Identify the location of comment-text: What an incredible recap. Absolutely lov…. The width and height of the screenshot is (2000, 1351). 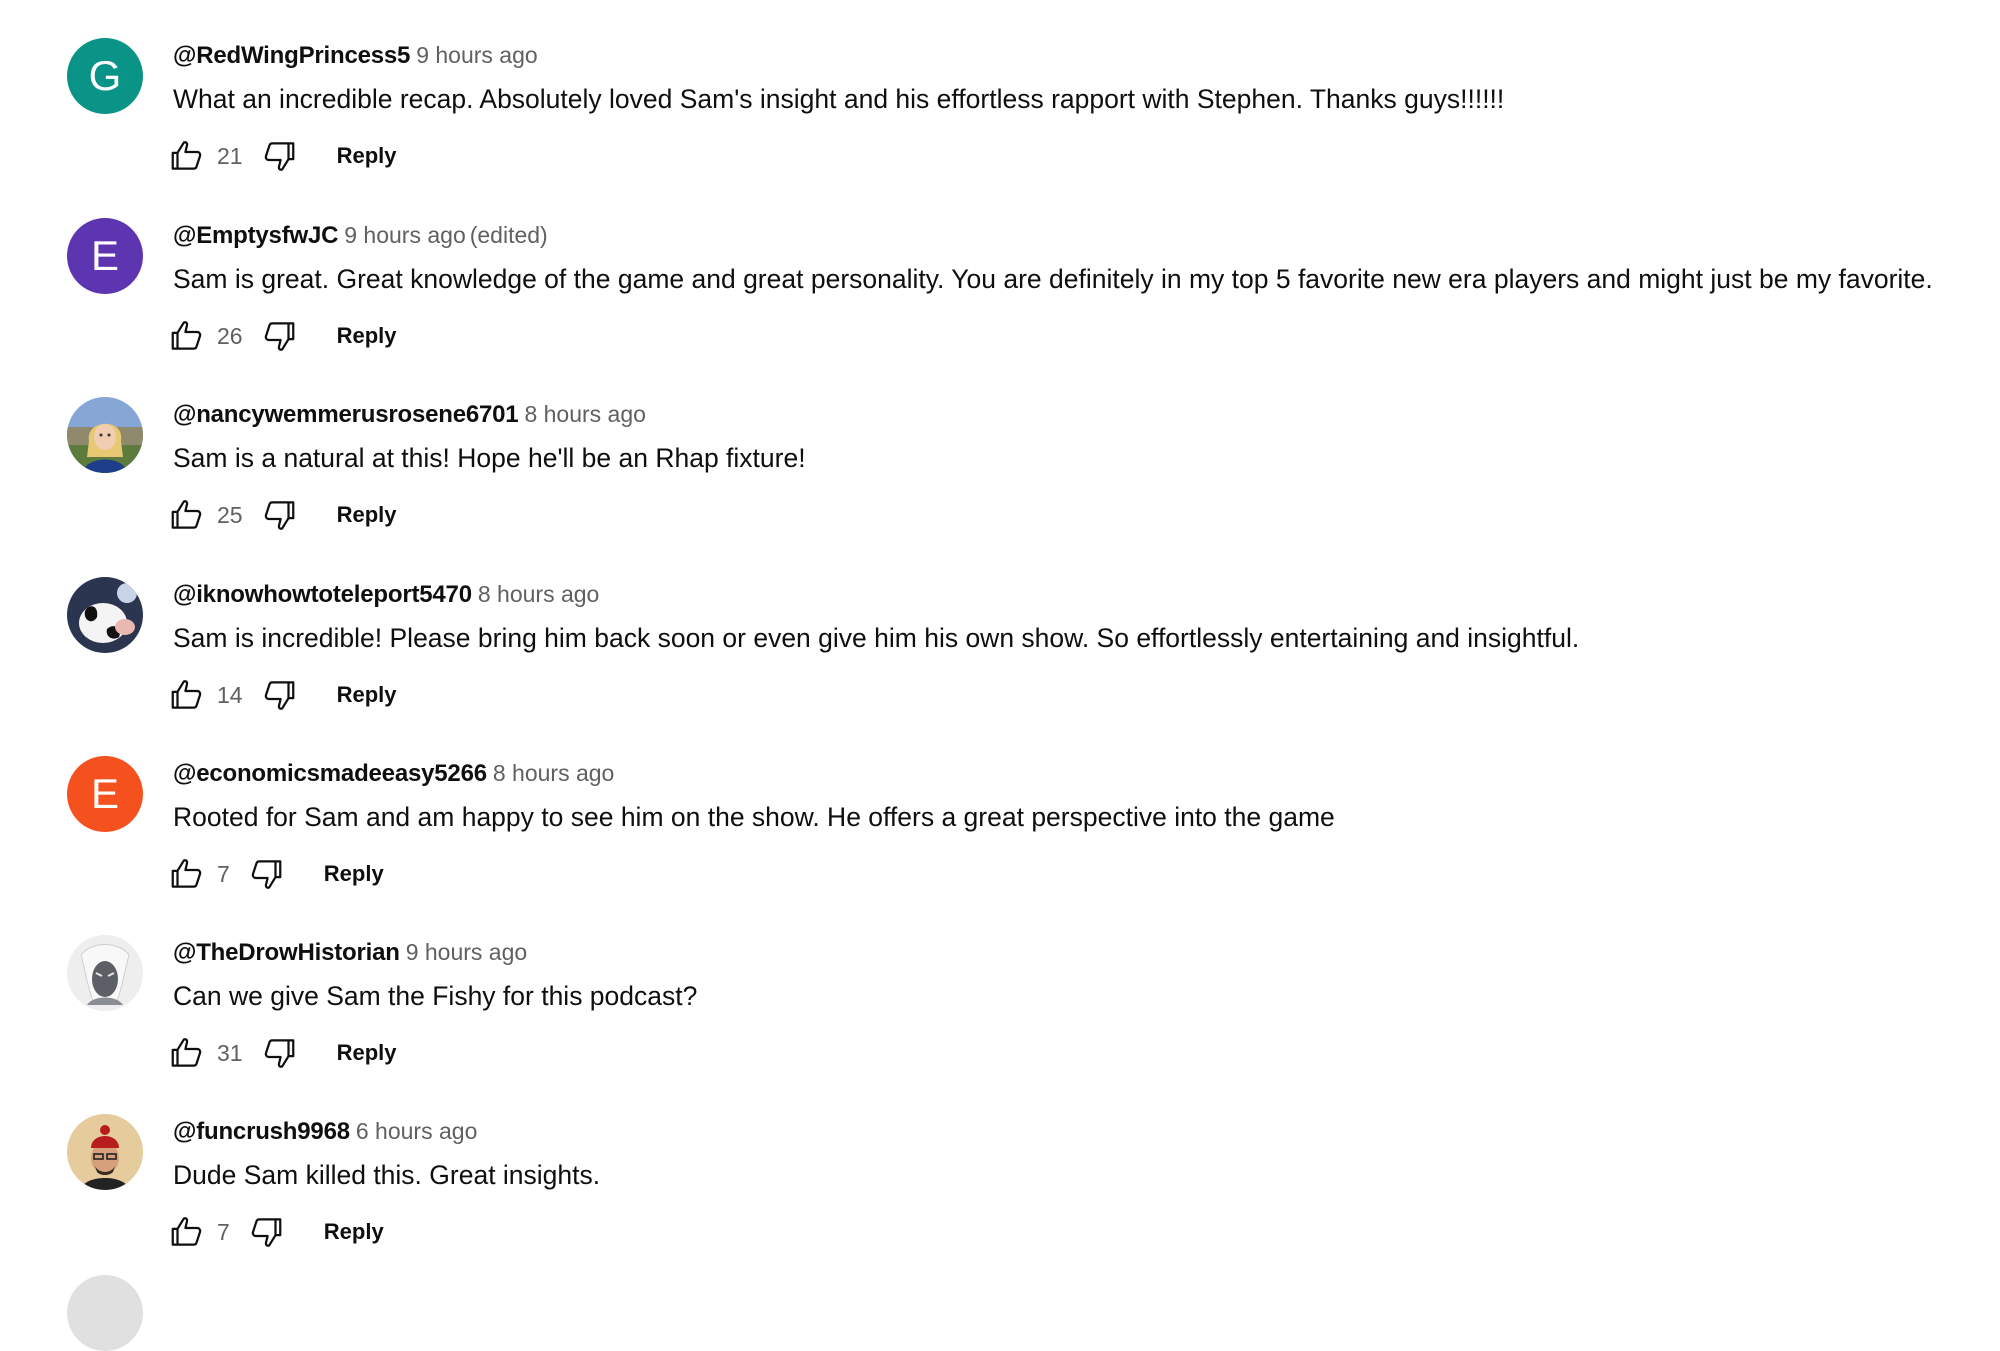
(839, 99).